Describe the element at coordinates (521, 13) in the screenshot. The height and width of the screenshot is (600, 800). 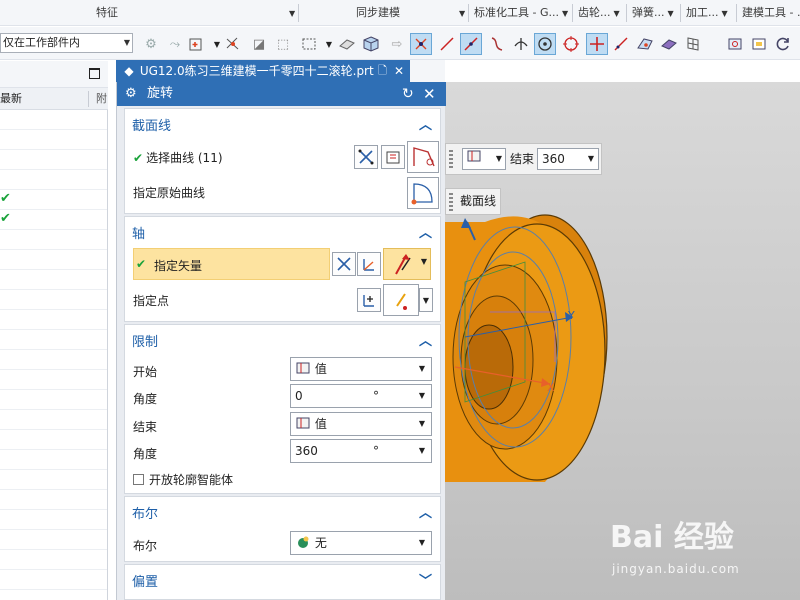
I see `ribbon-group-std-tools: 标准化工具 - G... ▼` at that location.